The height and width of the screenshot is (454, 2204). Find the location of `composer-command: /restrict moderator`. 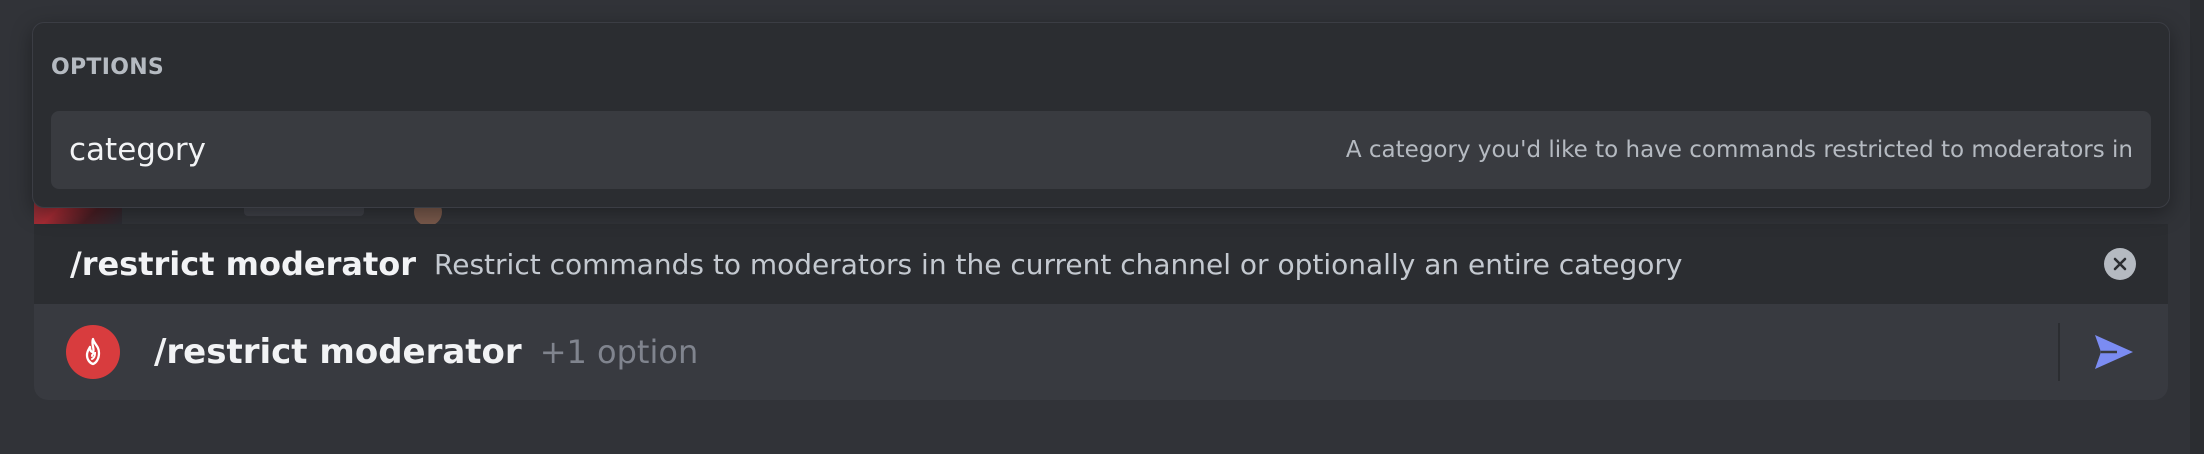

composer-command: /restrict moderator is located at coordinates (338, 352).